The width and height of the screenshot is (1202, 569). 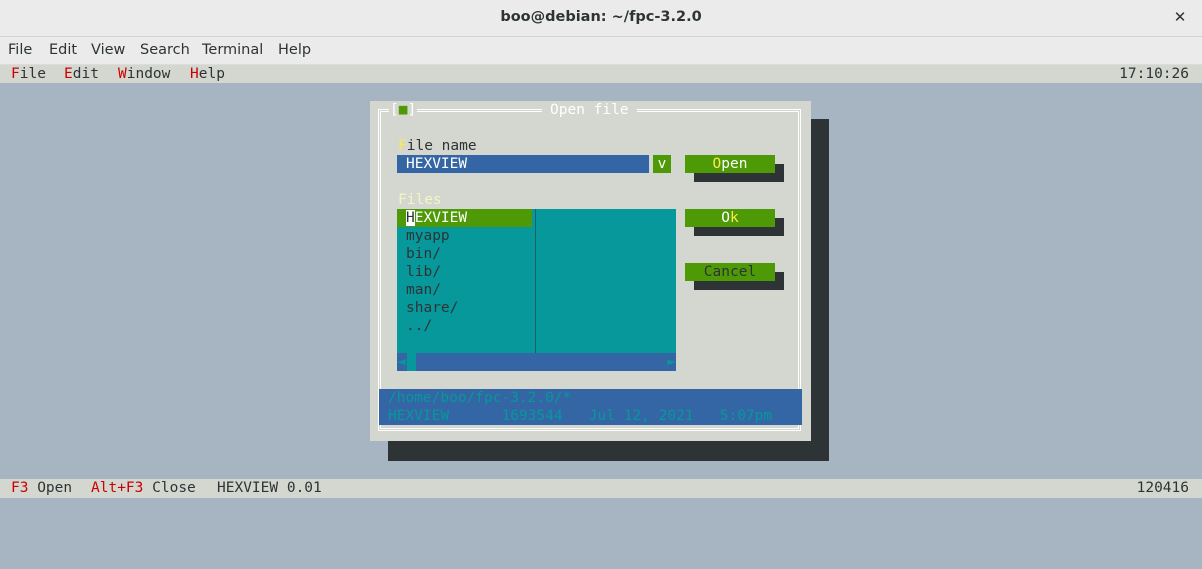 I want to click on dialog-close-bracket-left: [, so click(x=394, y=110).